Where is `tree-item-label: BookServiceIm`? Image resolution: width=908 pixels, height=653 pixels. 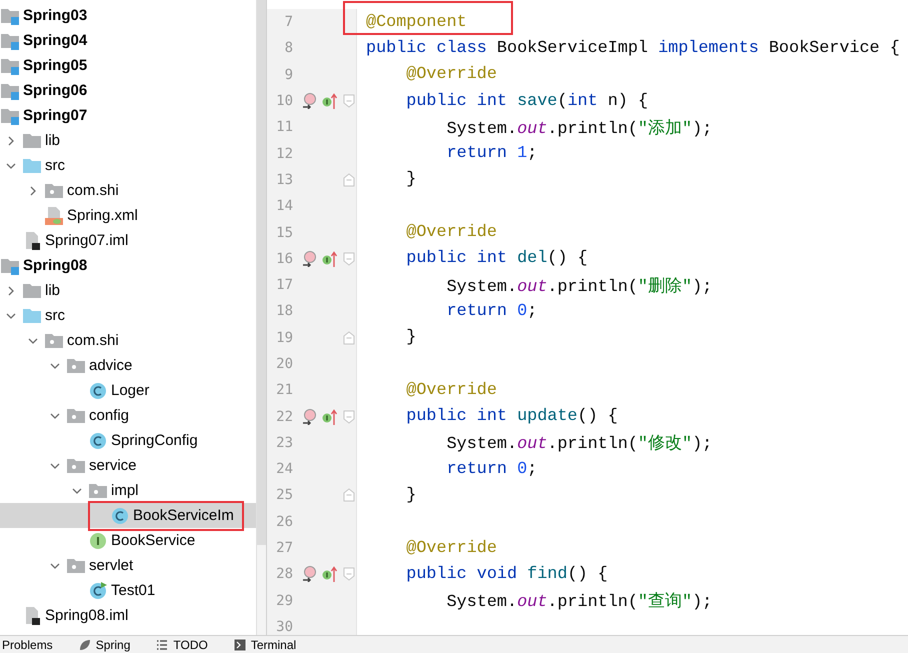 tree-item-label: BookServiceIm is located at coordinates (183, 515).